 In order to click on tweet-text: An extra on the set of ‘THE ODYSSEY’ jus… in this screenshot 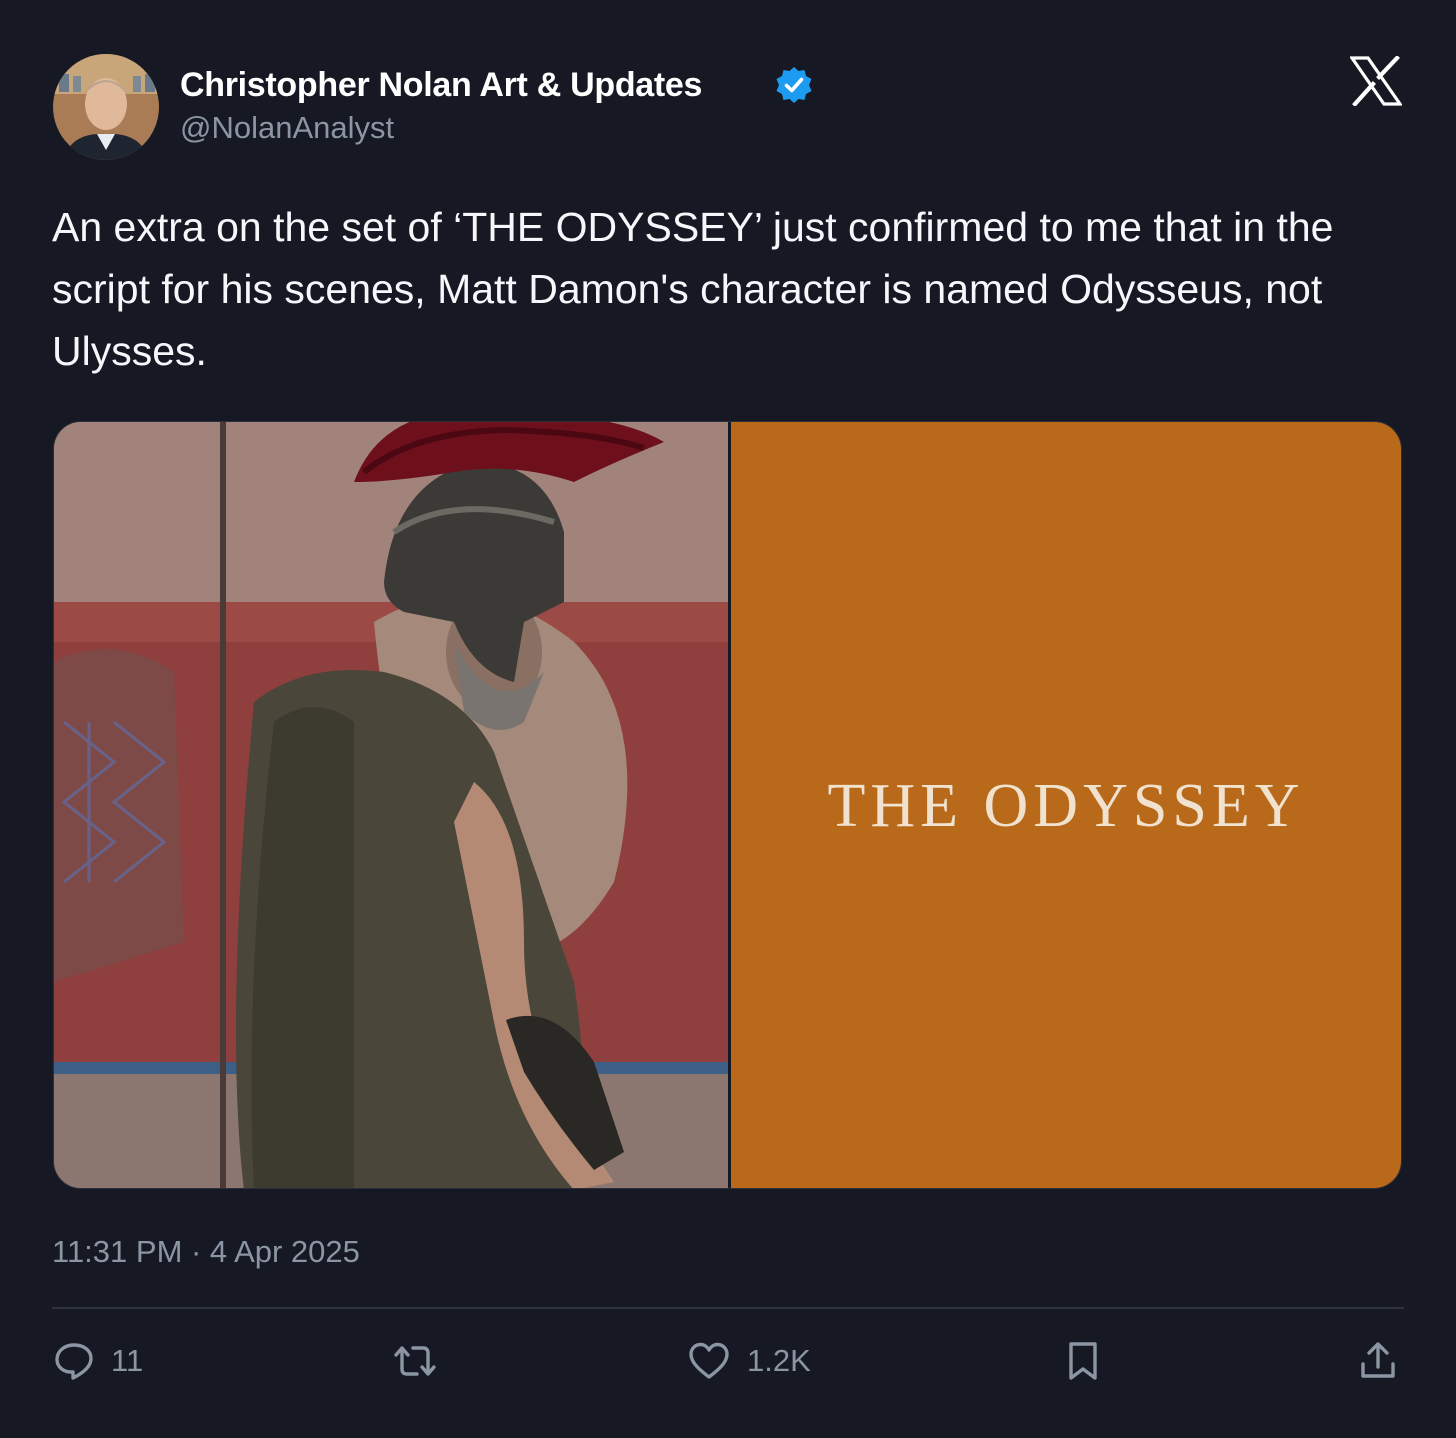, I will do `click(693, 289)`.